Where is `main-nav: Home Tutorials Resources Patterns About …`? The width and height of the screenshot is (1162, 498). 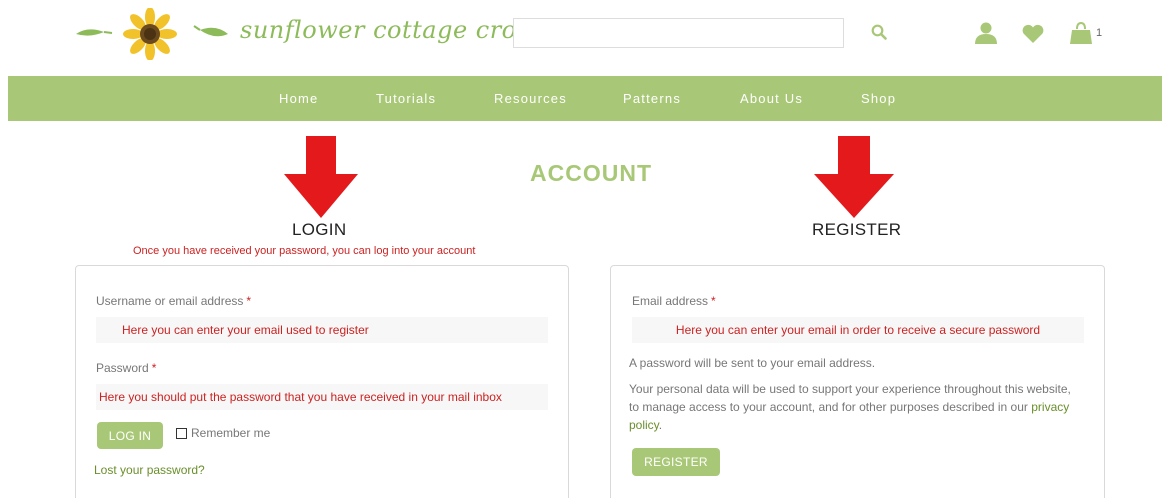 main-nav: Home Tutorials Resources Patterns About … is located at coordinates (585, 98).